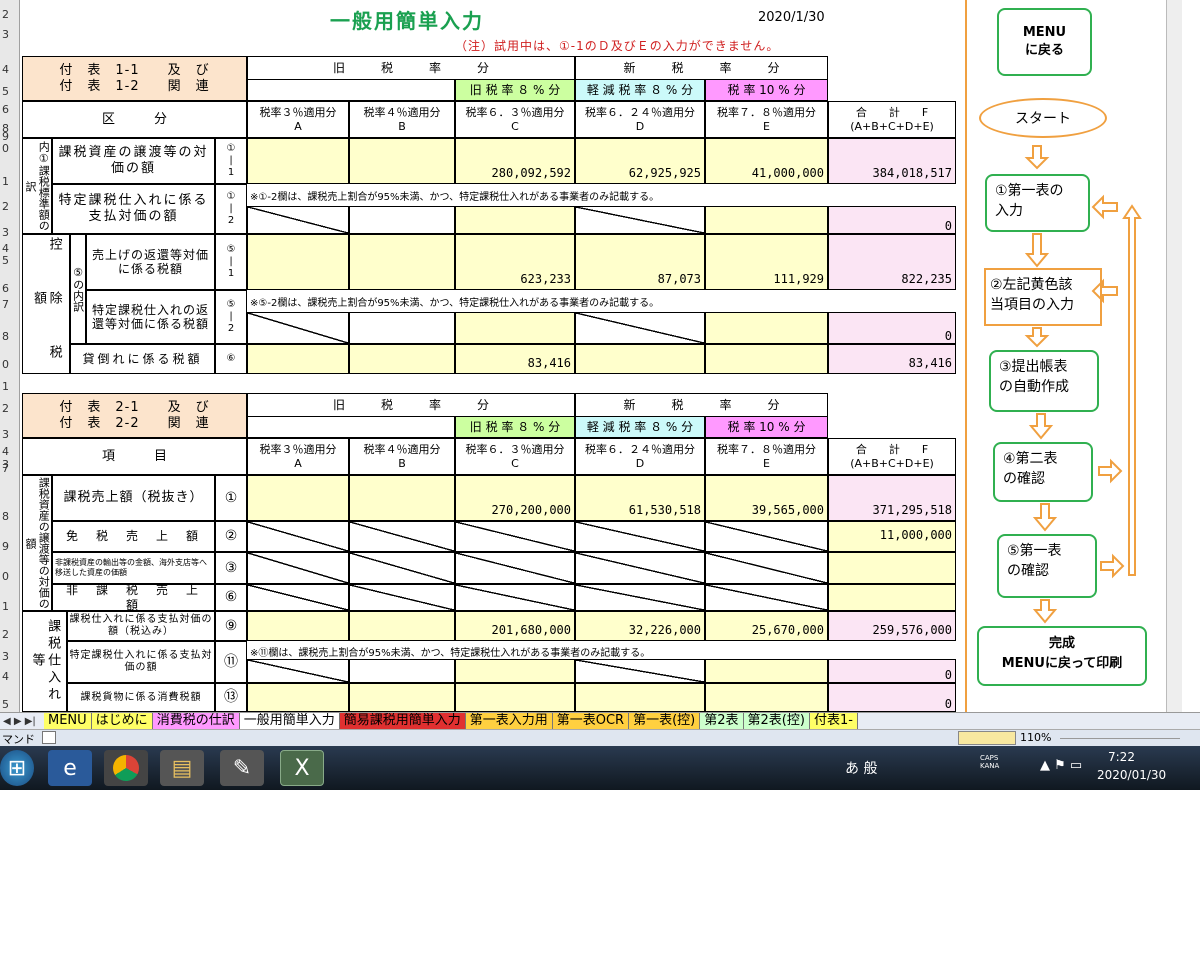 Image resolution: width=1200 pixels, height=960 pixels. What do you see at coordinates (70, 768) in the screenshot?
I see `ie-icon: e` at bounding box center [70, 768].